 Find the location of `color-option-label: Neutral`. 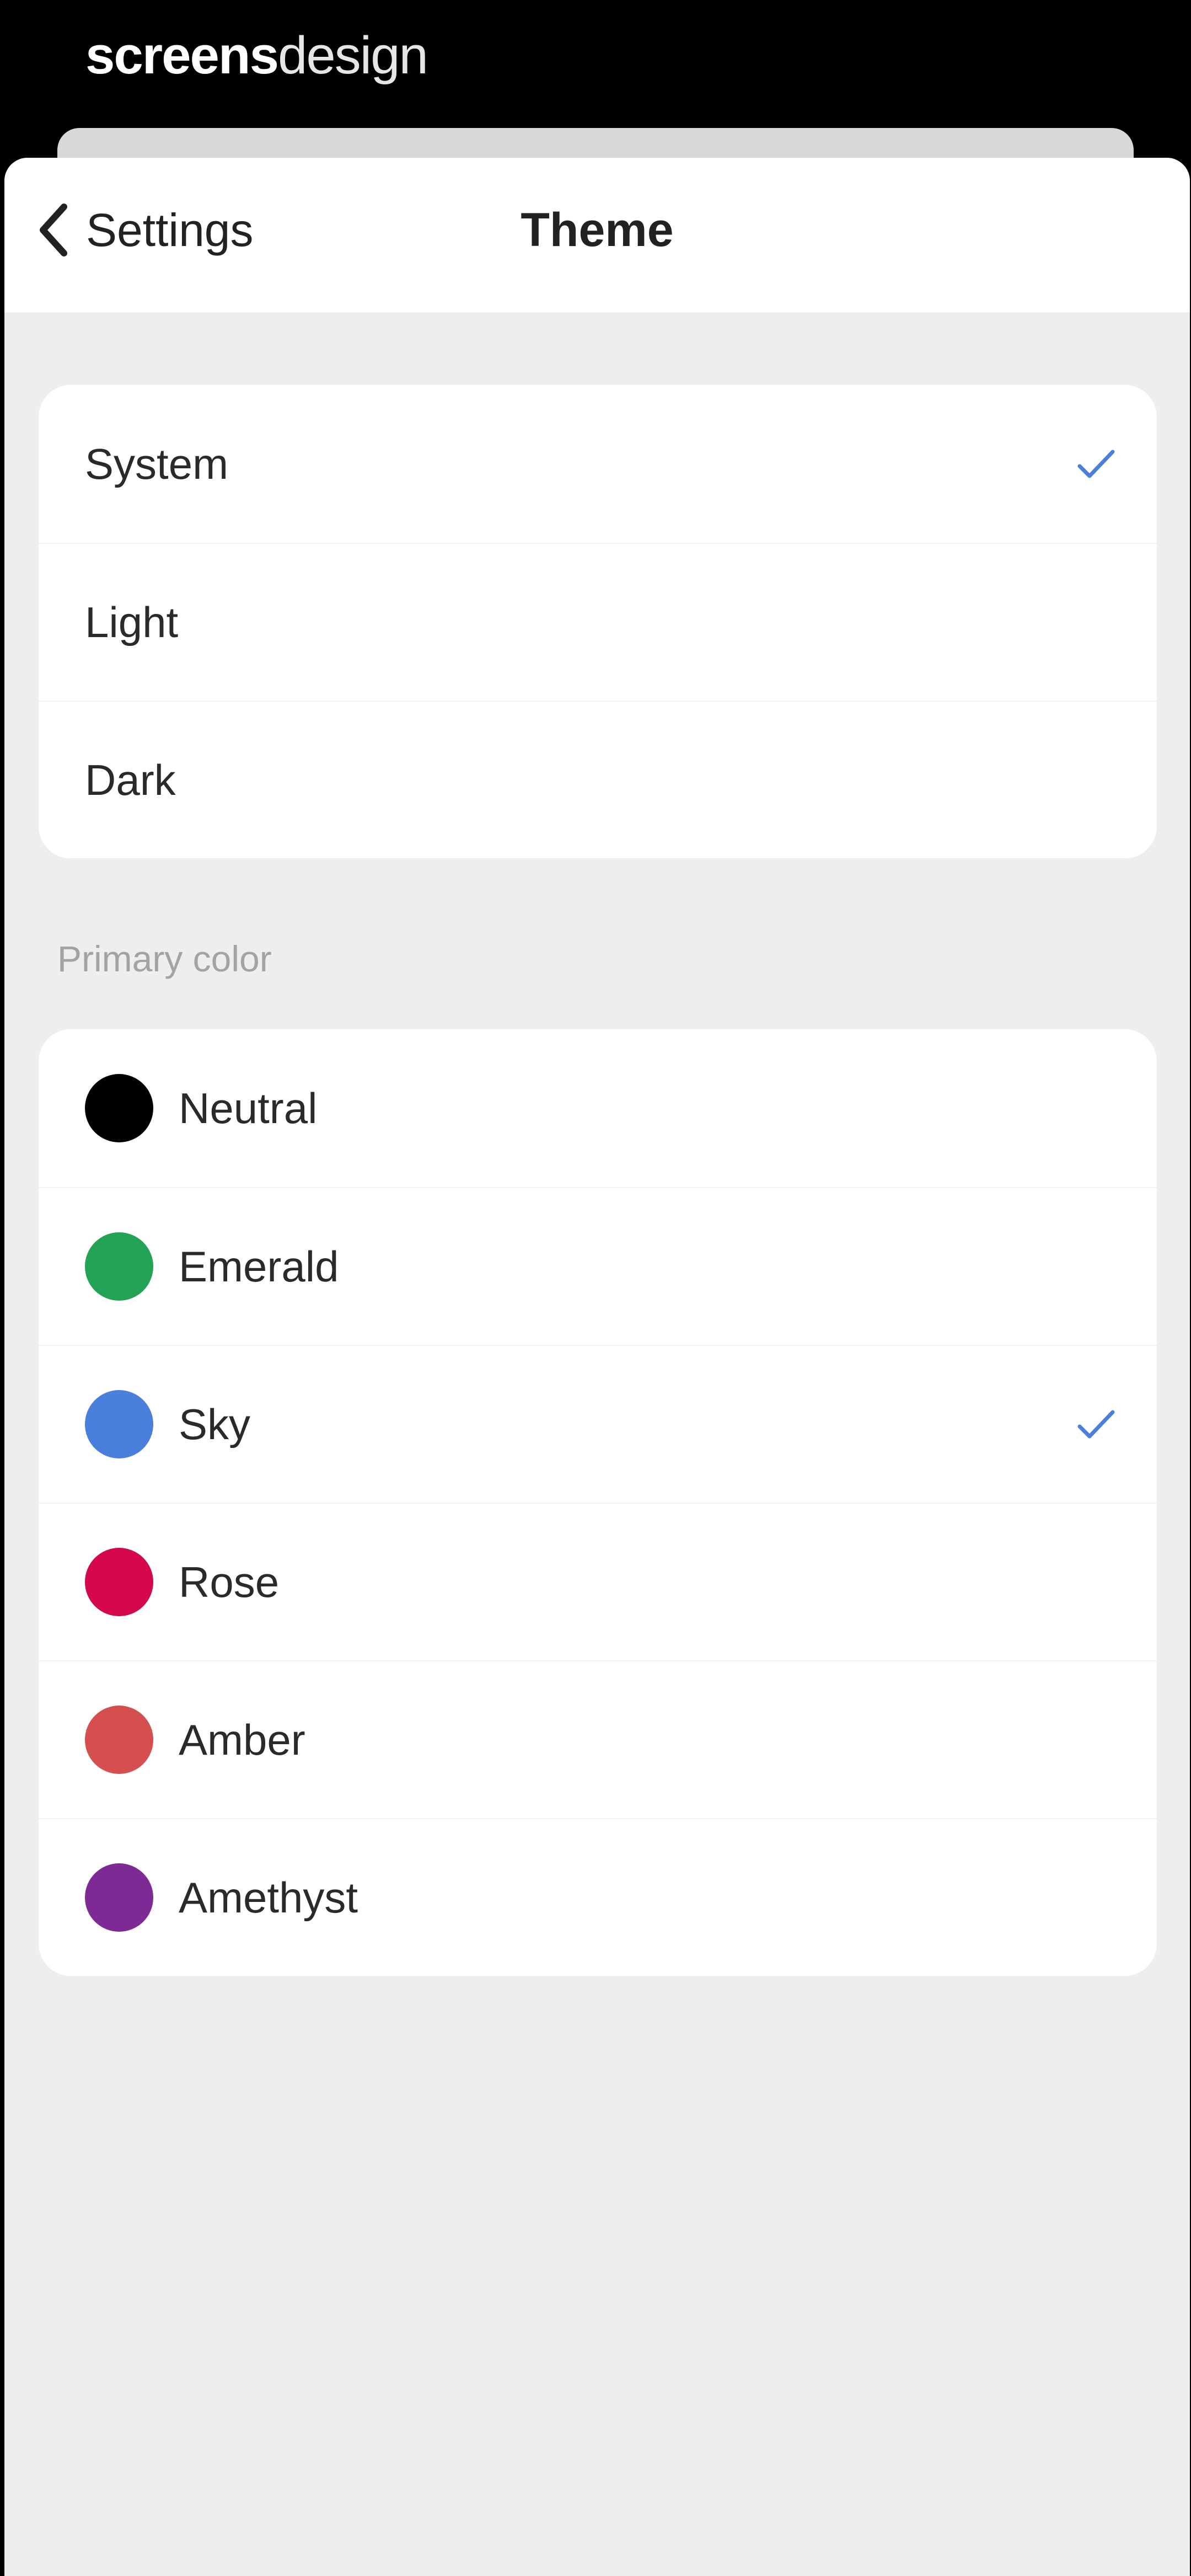

color-option-label: Neutral is located at coordinates (248, 1107).